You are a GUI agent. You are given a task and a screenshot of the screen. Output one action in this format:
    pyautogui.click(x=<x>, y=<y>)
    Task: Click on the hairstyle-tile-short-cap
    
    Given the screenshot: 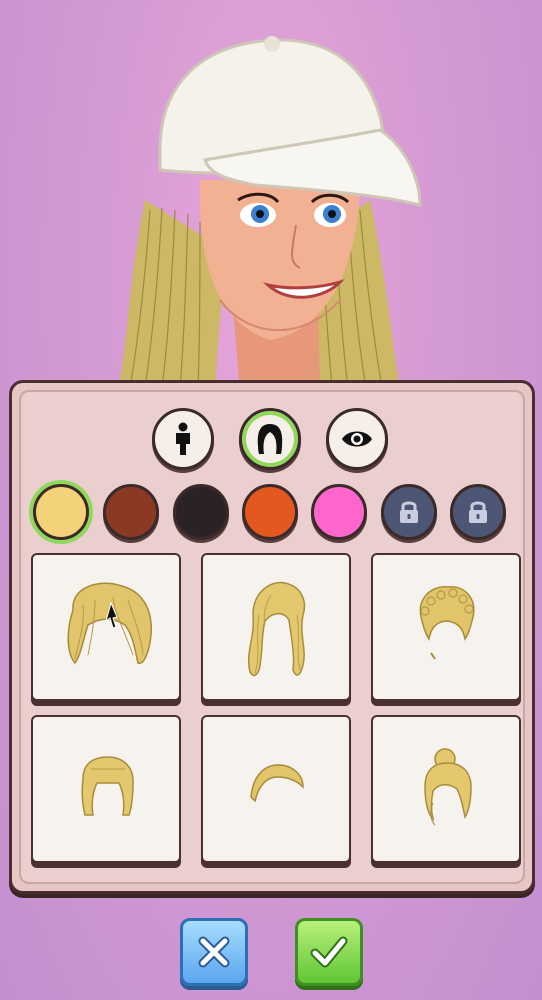 What is the action you would take?
    pyautogui.click(x=276, y=789)
    